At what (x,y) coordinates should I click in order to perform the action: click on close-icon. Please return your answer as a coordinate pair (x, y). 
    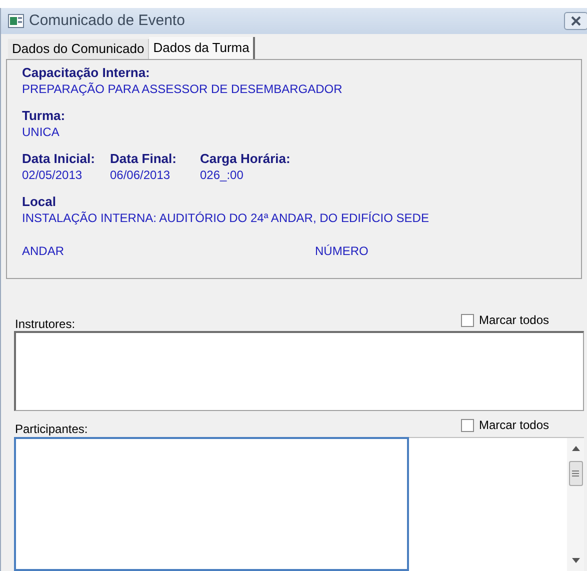
    Looking at the image, I should click on (576, 21).